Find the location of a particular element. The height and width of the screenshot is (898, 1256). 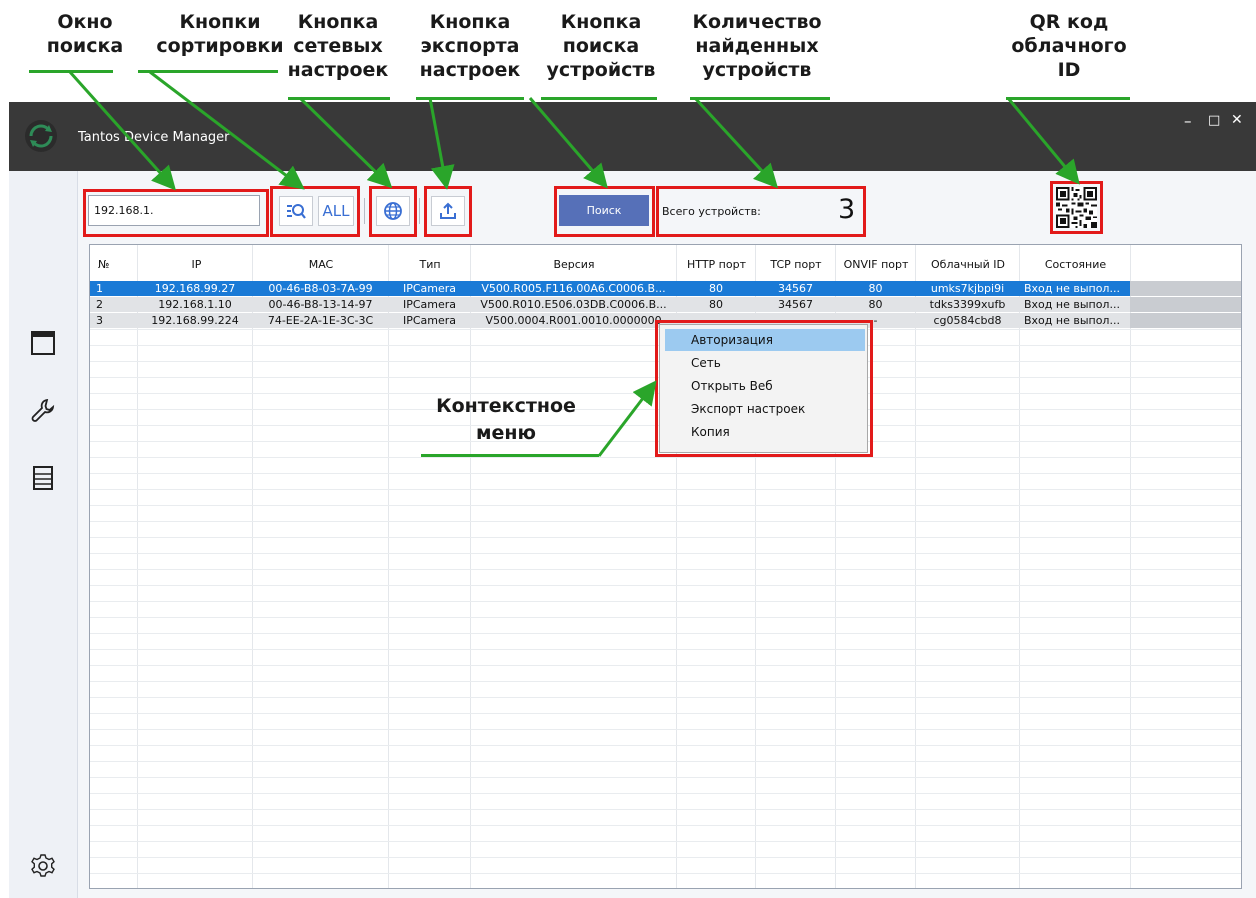

annotation-qr-code: QR код облачного ID is located at coordinates (1069, 46).